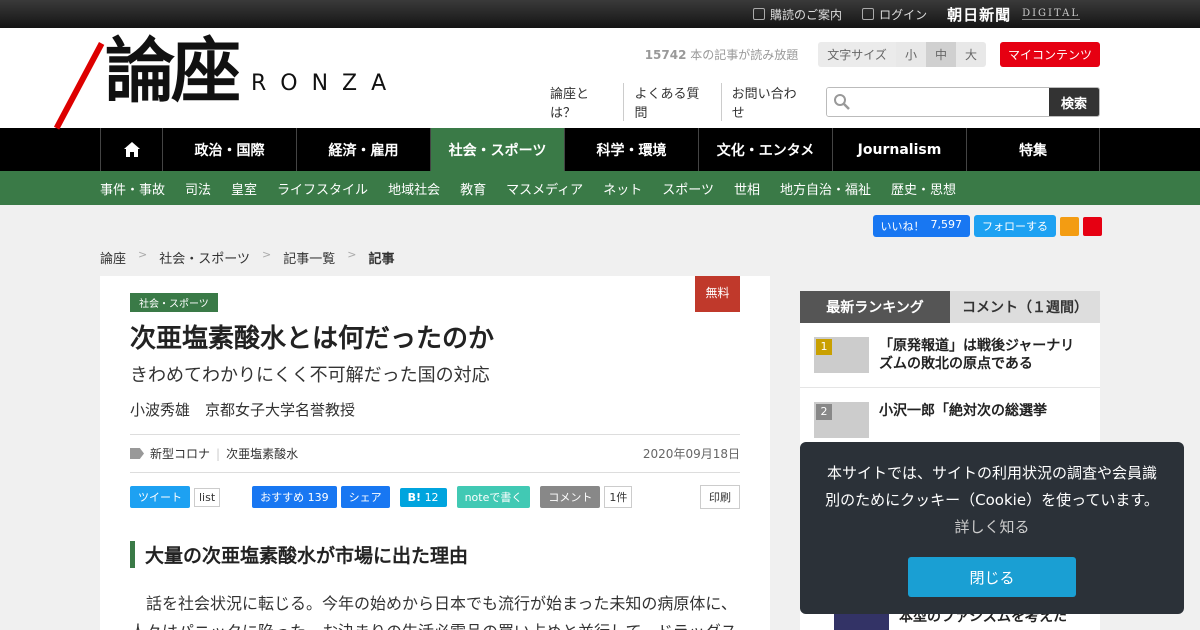 The width and height of the screenshot is (1200, 630). I want to click on logo-kanji-text: 論座, so click(173, 70).